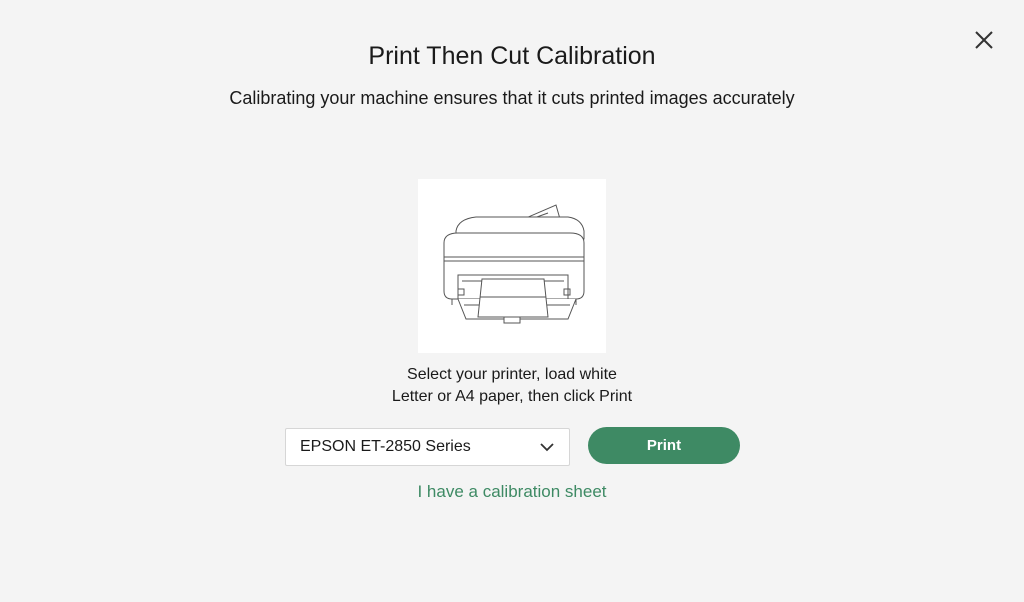  Describe the element at coordinates (512, 396) in the screenshot. I see `instructions-line-2: Letter or A4 paper, then click Print` at that location.